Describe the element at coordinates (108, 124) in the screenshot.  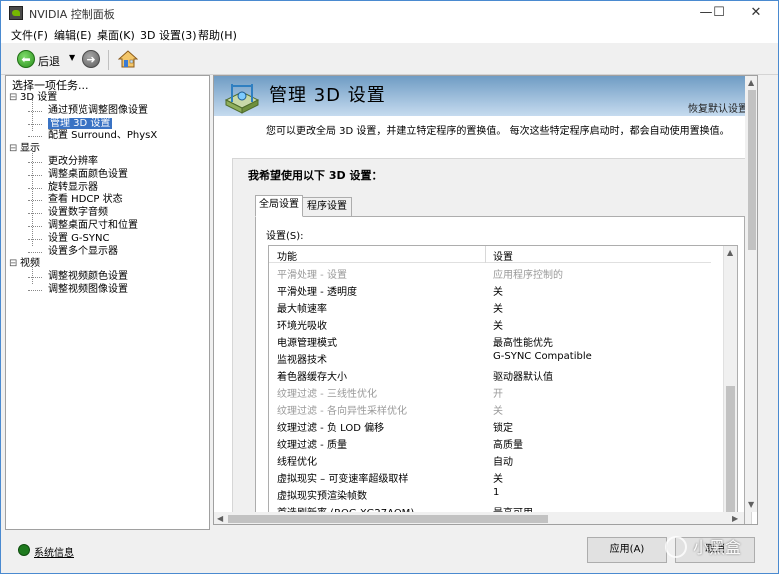
I see `tree-item-manage-3d-settings: 管理 3D 设置` at that location.